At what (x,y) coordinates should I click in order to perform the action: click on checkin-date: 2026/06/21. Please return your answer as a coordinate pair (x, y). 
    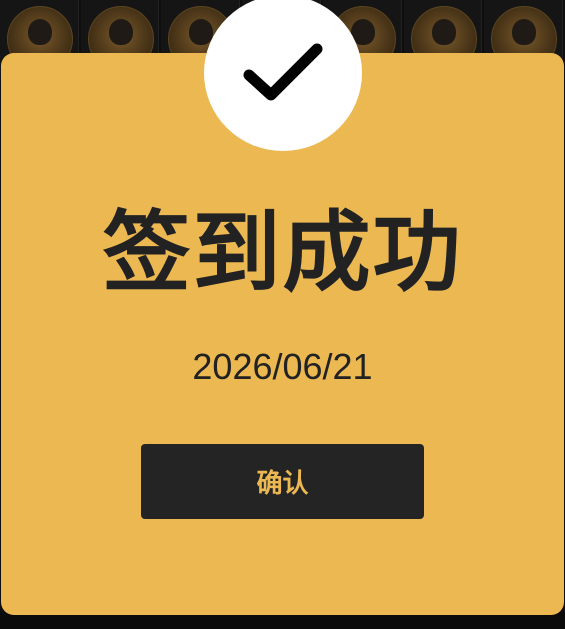
    Looking at the image, I should click on (282, 366).